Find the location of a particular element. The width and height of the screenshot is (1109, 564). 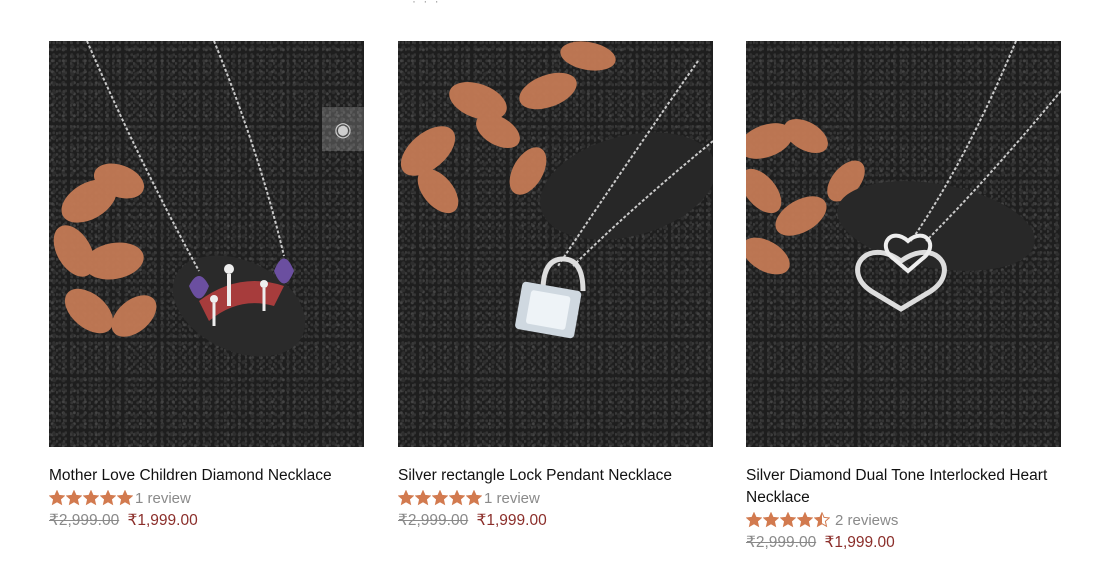

product-rating: 2 reviews is located at coordinates (903, 520).